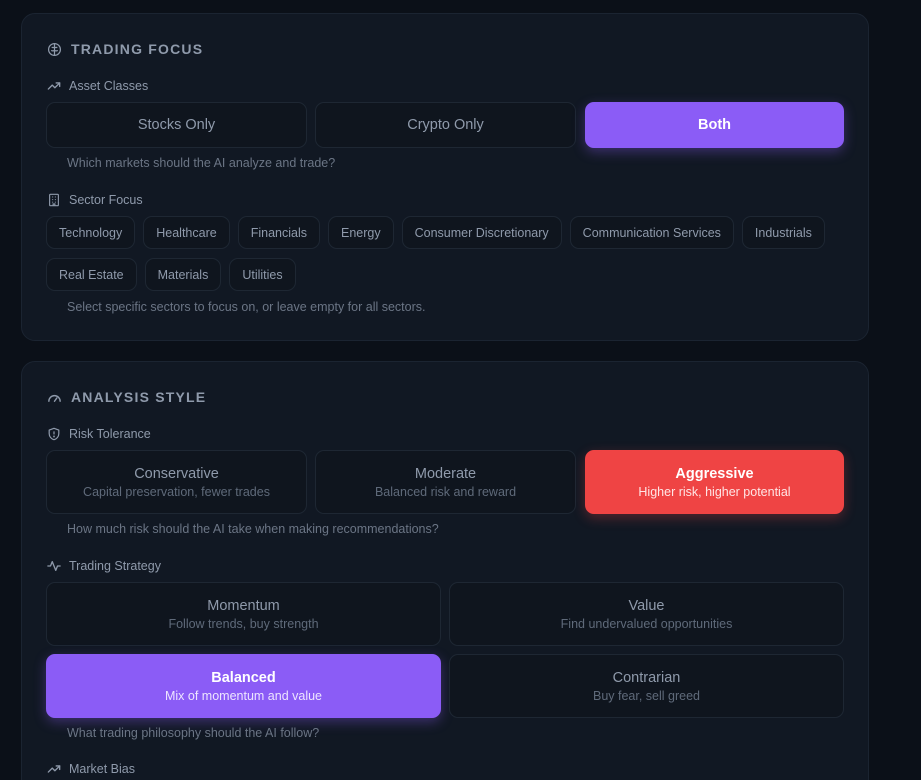 The width and height of the screenshot is (921, 780). I want to click on trading-focus-header: TRADING FOCUS, so click(125, 49).